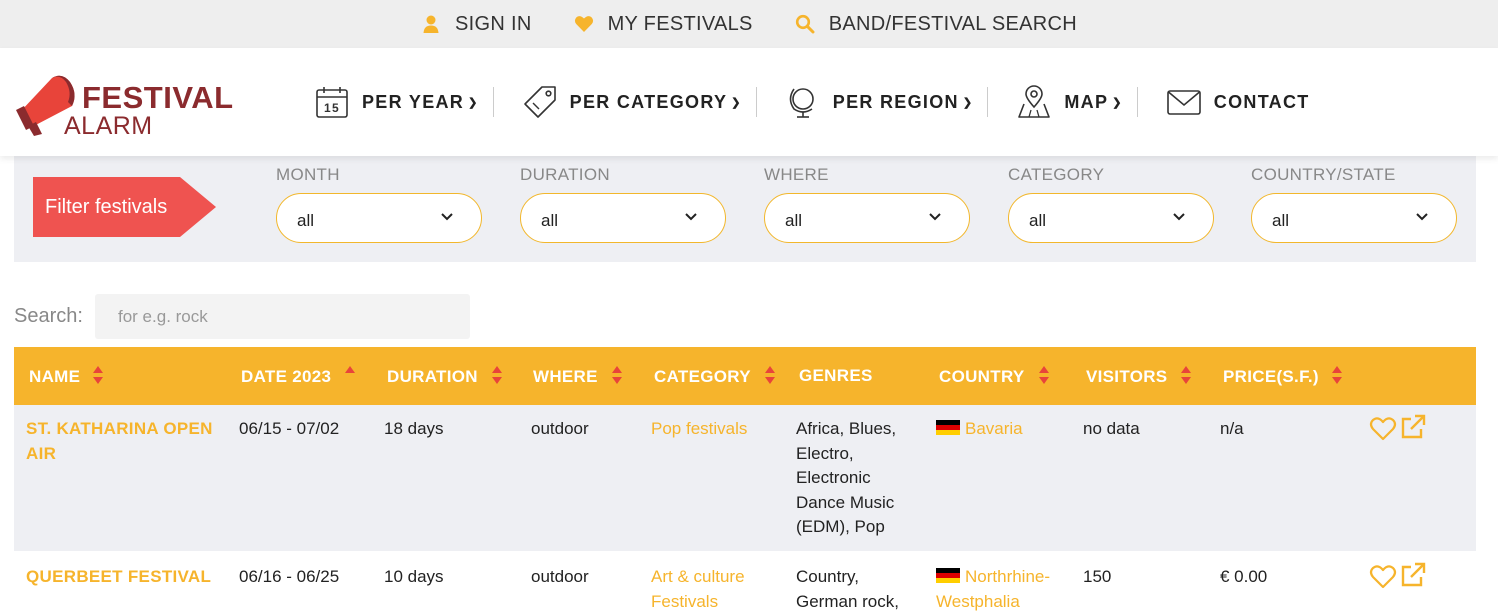 The width and height of the screenshot is (1498, 614). I want to click on band-festival-search-label: BAND/FESTIVAL SEARCH, so click(952, 23).